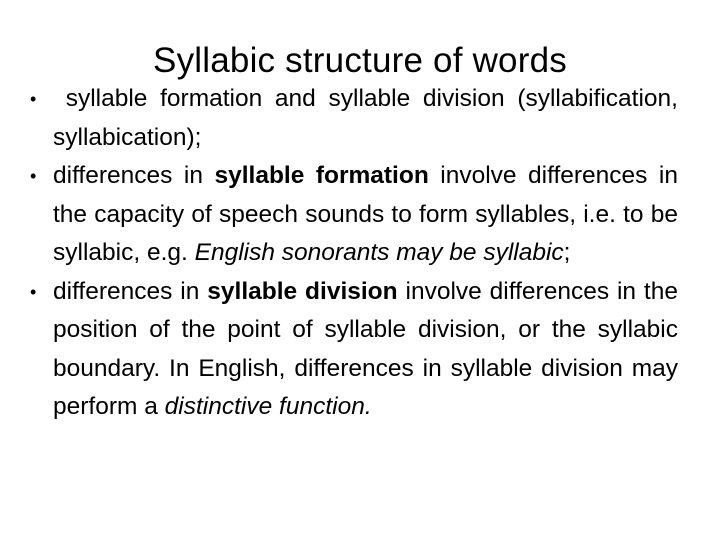 This screenshot has height=540, width=720. What do you see at coordinates (379, 252) in the screenshot?
I see `italic-example: English sonorants may be syllabic` at bounding box center [379, 252].